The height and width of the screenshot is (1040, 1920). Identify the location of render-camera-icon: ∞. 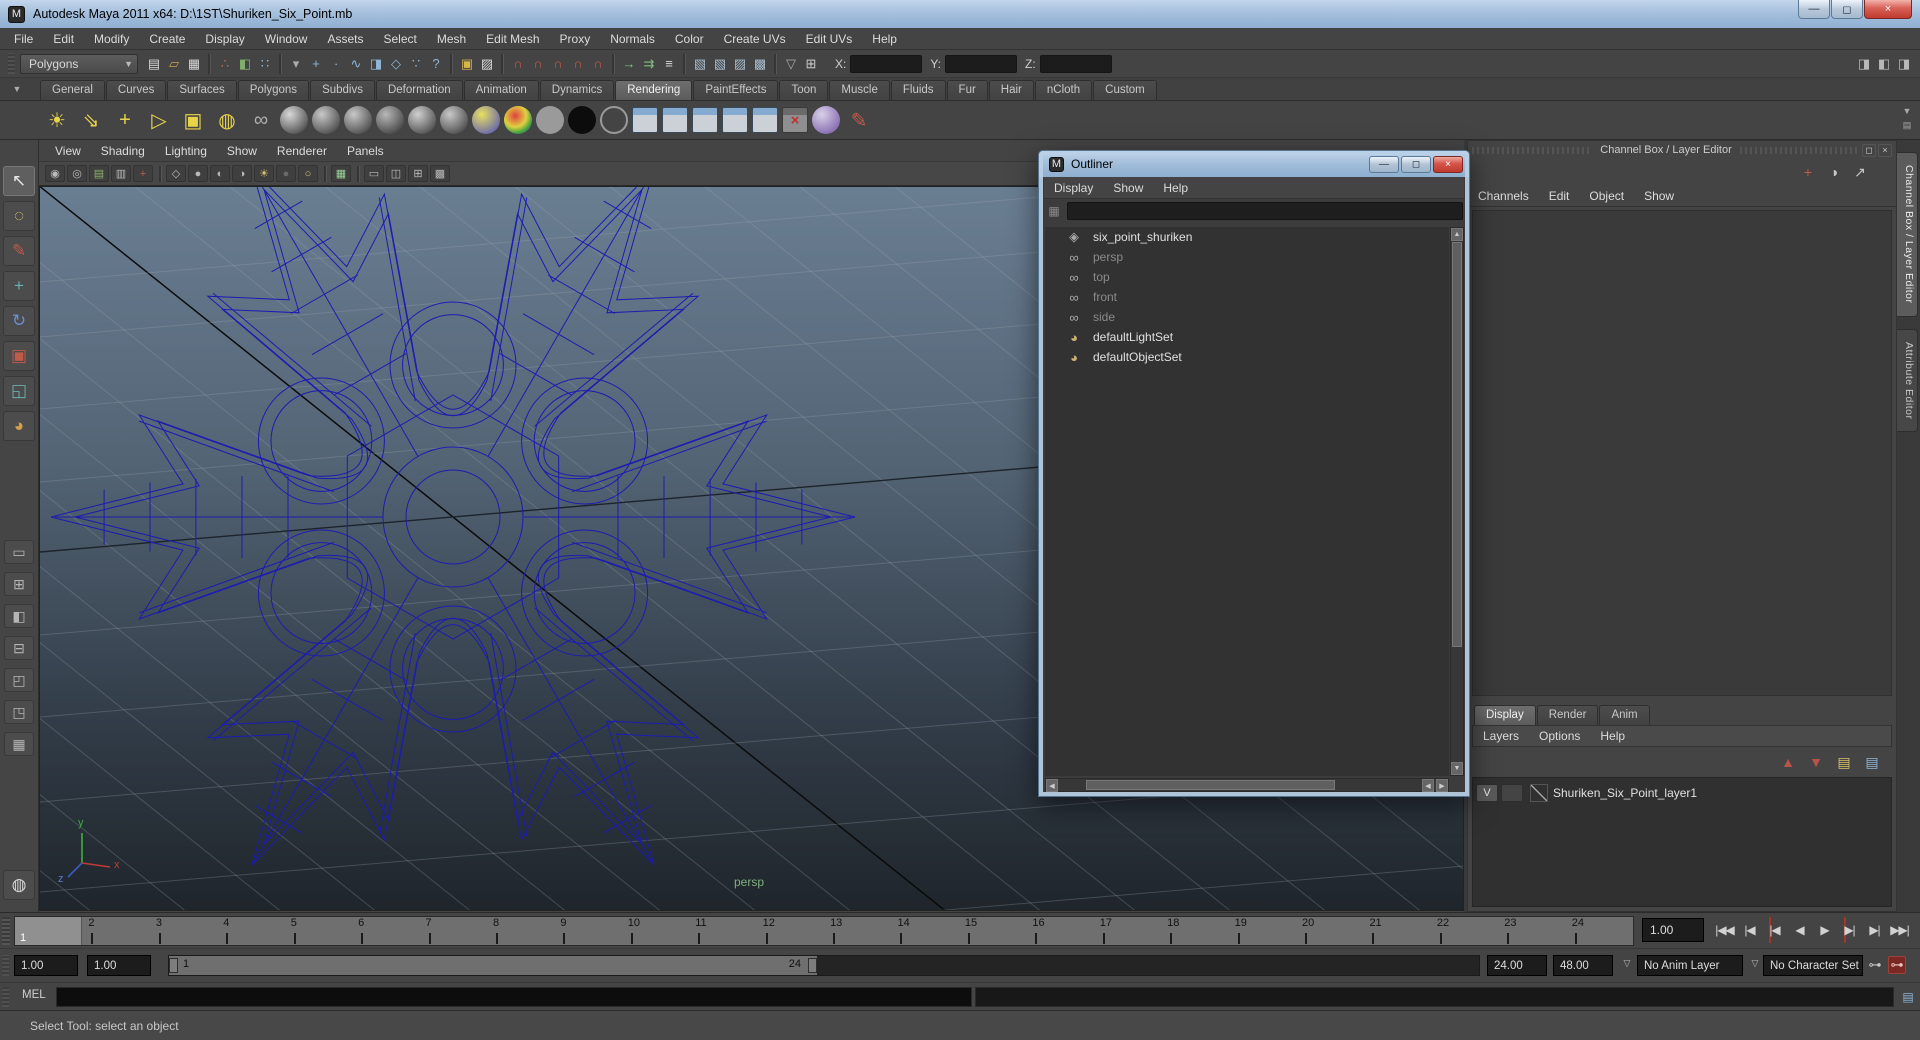
(261, 120).